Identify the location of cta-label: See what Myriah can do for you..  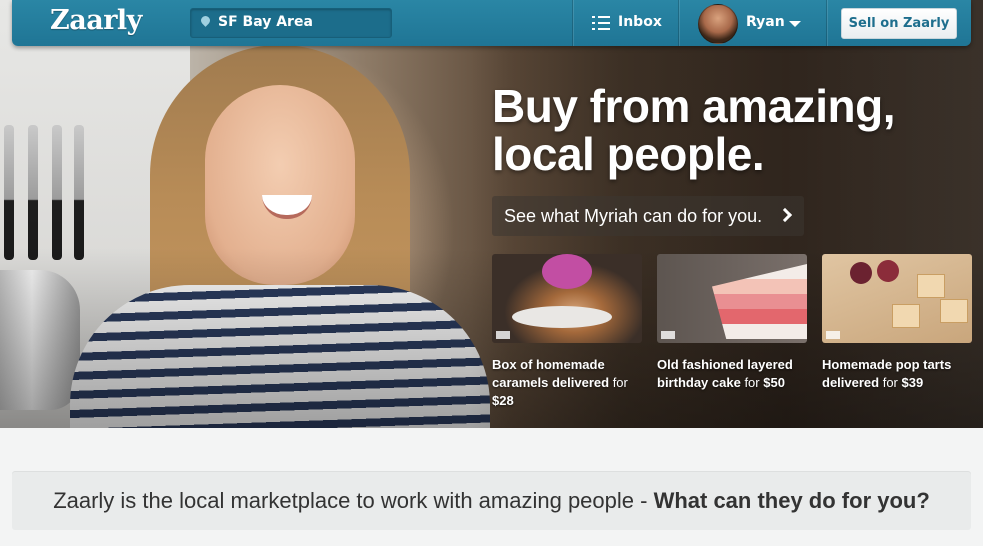
(633, 216).